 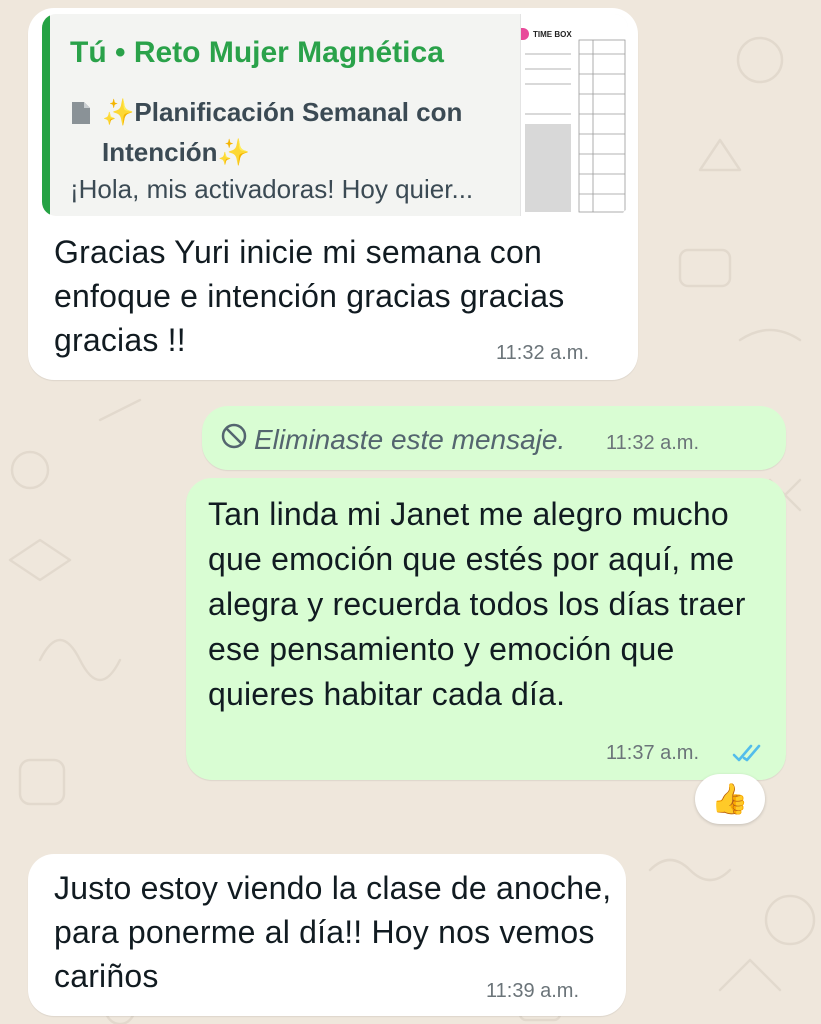 What do you see at coordinates (46, 115) in the screenshot?
I see `quote-accent-bar` at bounding box center [46, 115].